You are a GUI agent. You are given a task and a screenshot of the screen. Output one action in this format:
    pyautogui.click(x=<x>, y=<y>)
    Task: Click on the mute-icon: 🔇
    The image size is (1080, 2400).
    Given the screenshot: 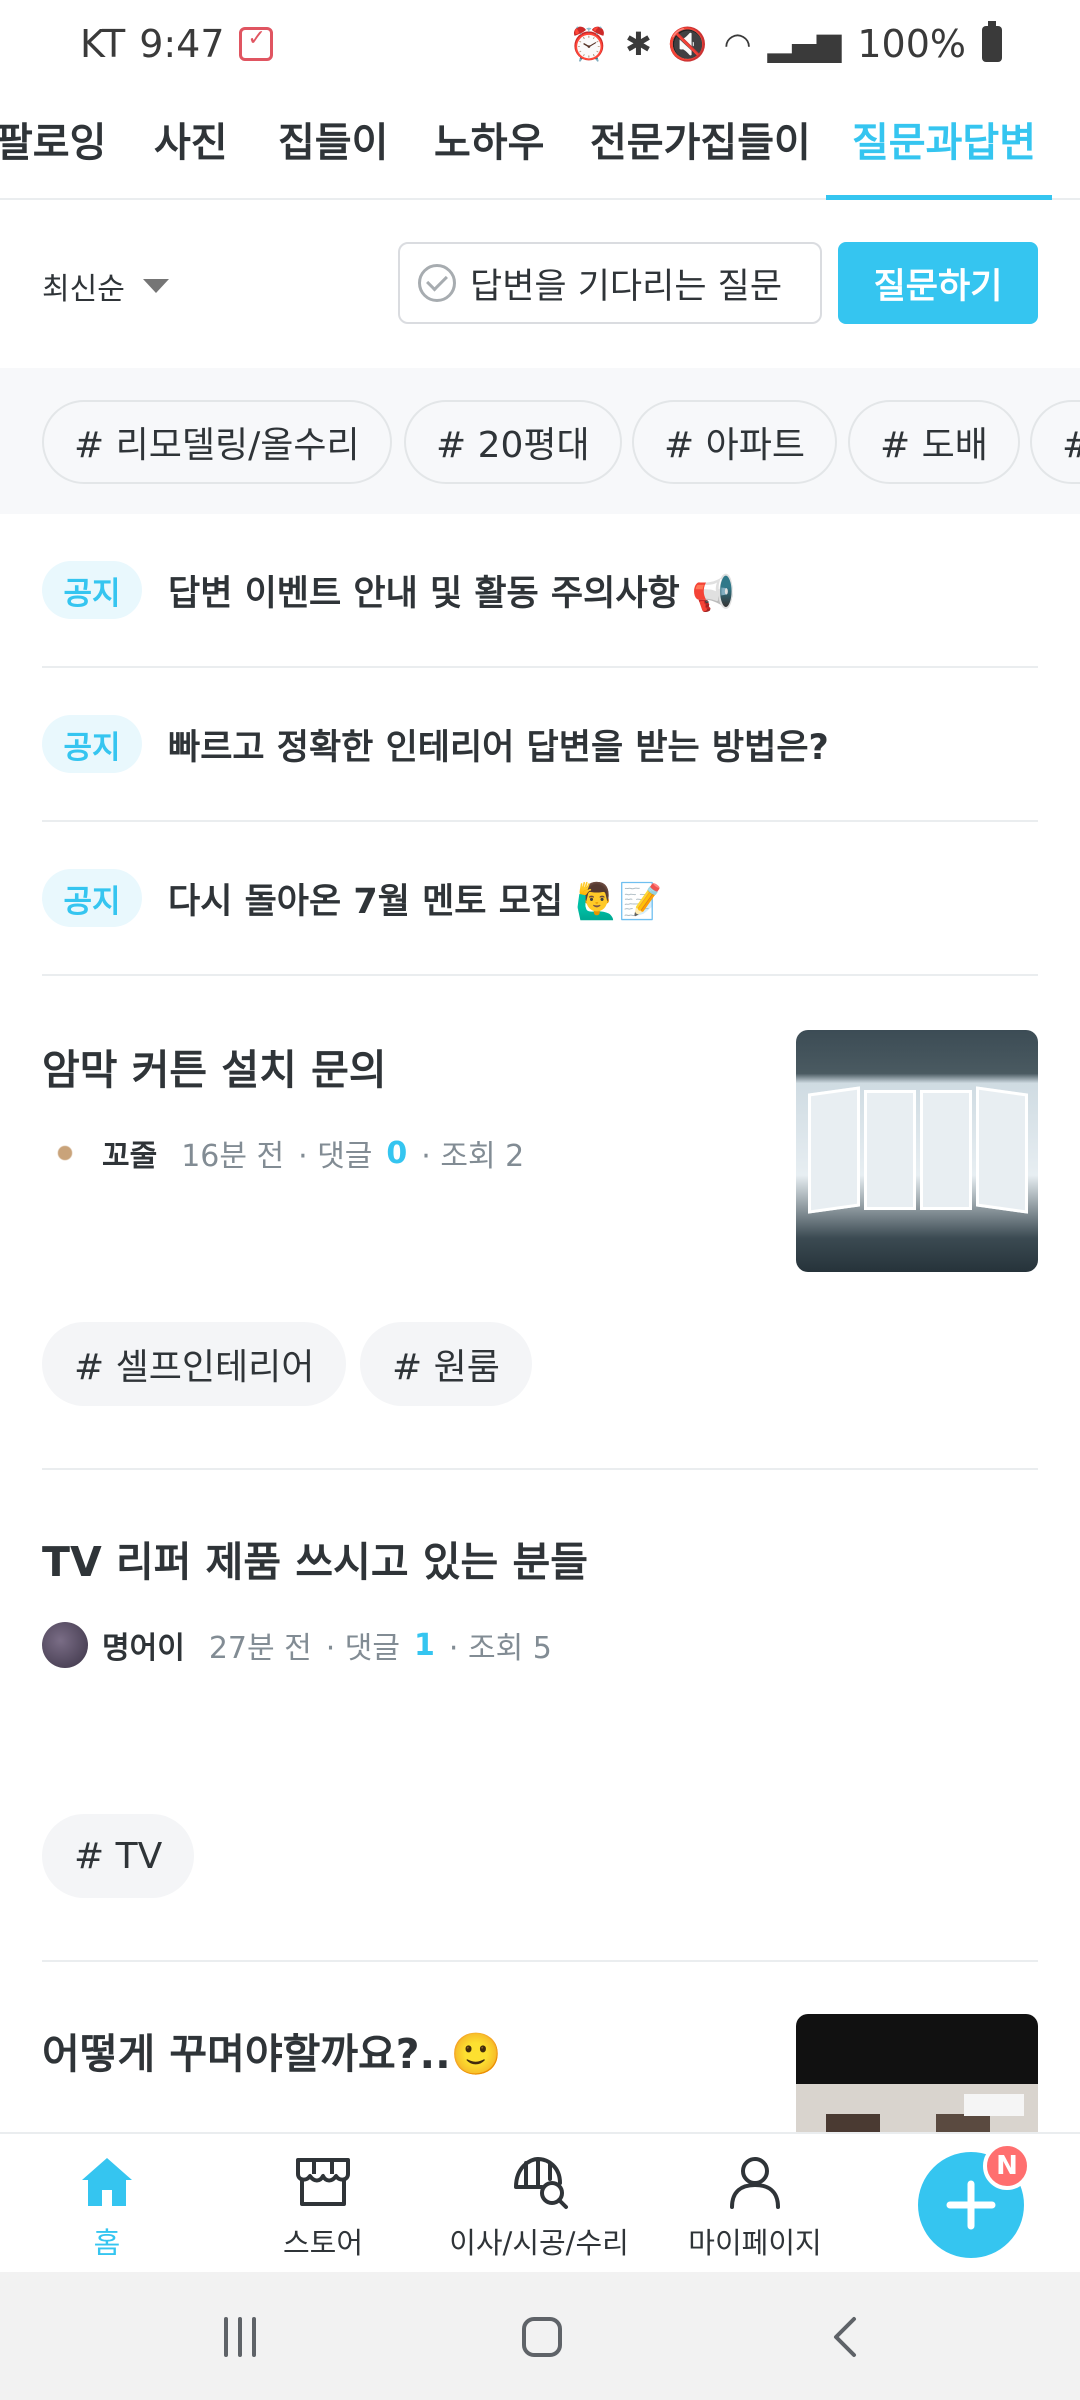 What is the action you would take?
    pyautogui.click(x=687, y=44)
    